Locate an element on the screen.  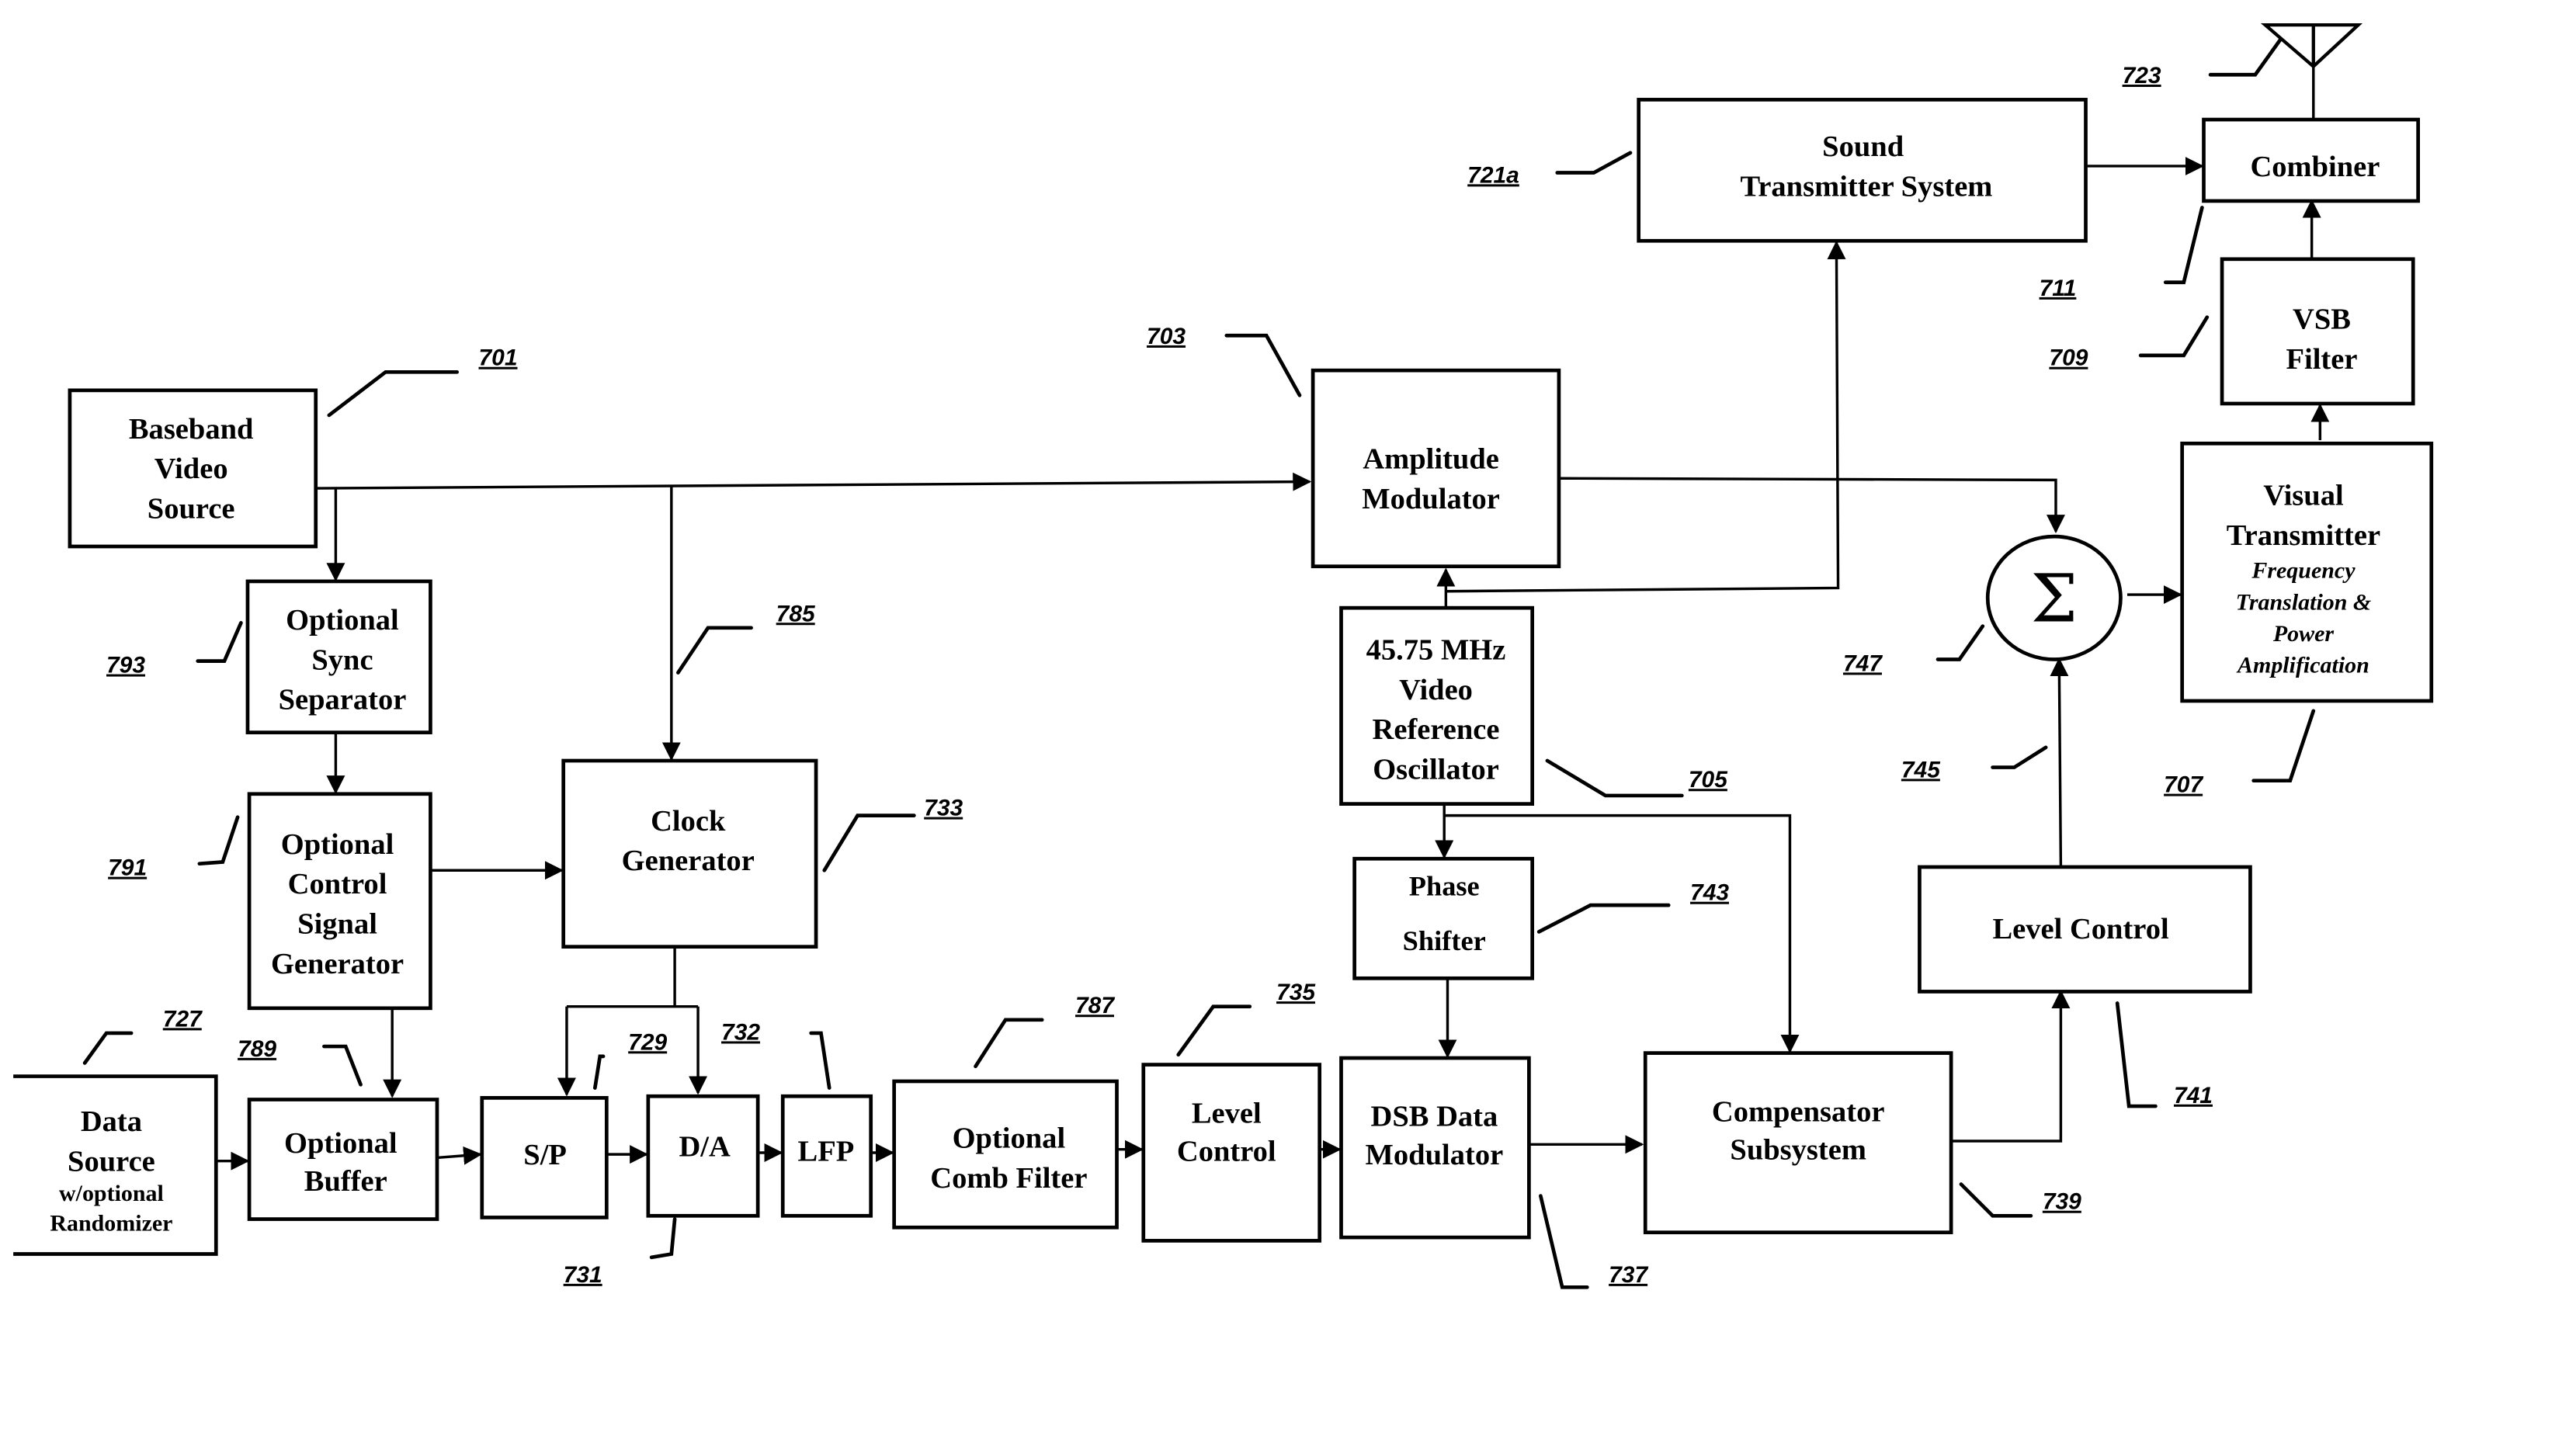
block-label-line: Level Control is located at coordinates (2080, 929).